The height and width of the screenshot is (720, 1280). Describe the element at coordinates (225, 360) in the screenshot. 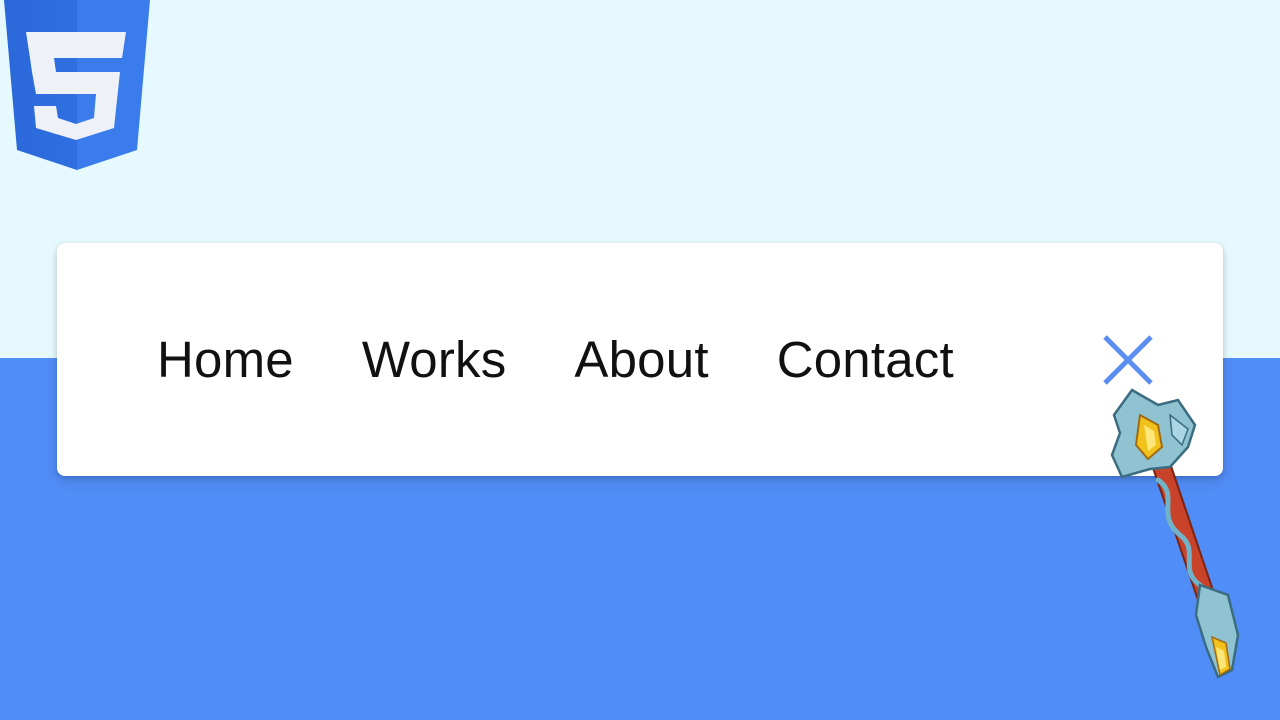

I see `nav-link-home: Home` at that location.